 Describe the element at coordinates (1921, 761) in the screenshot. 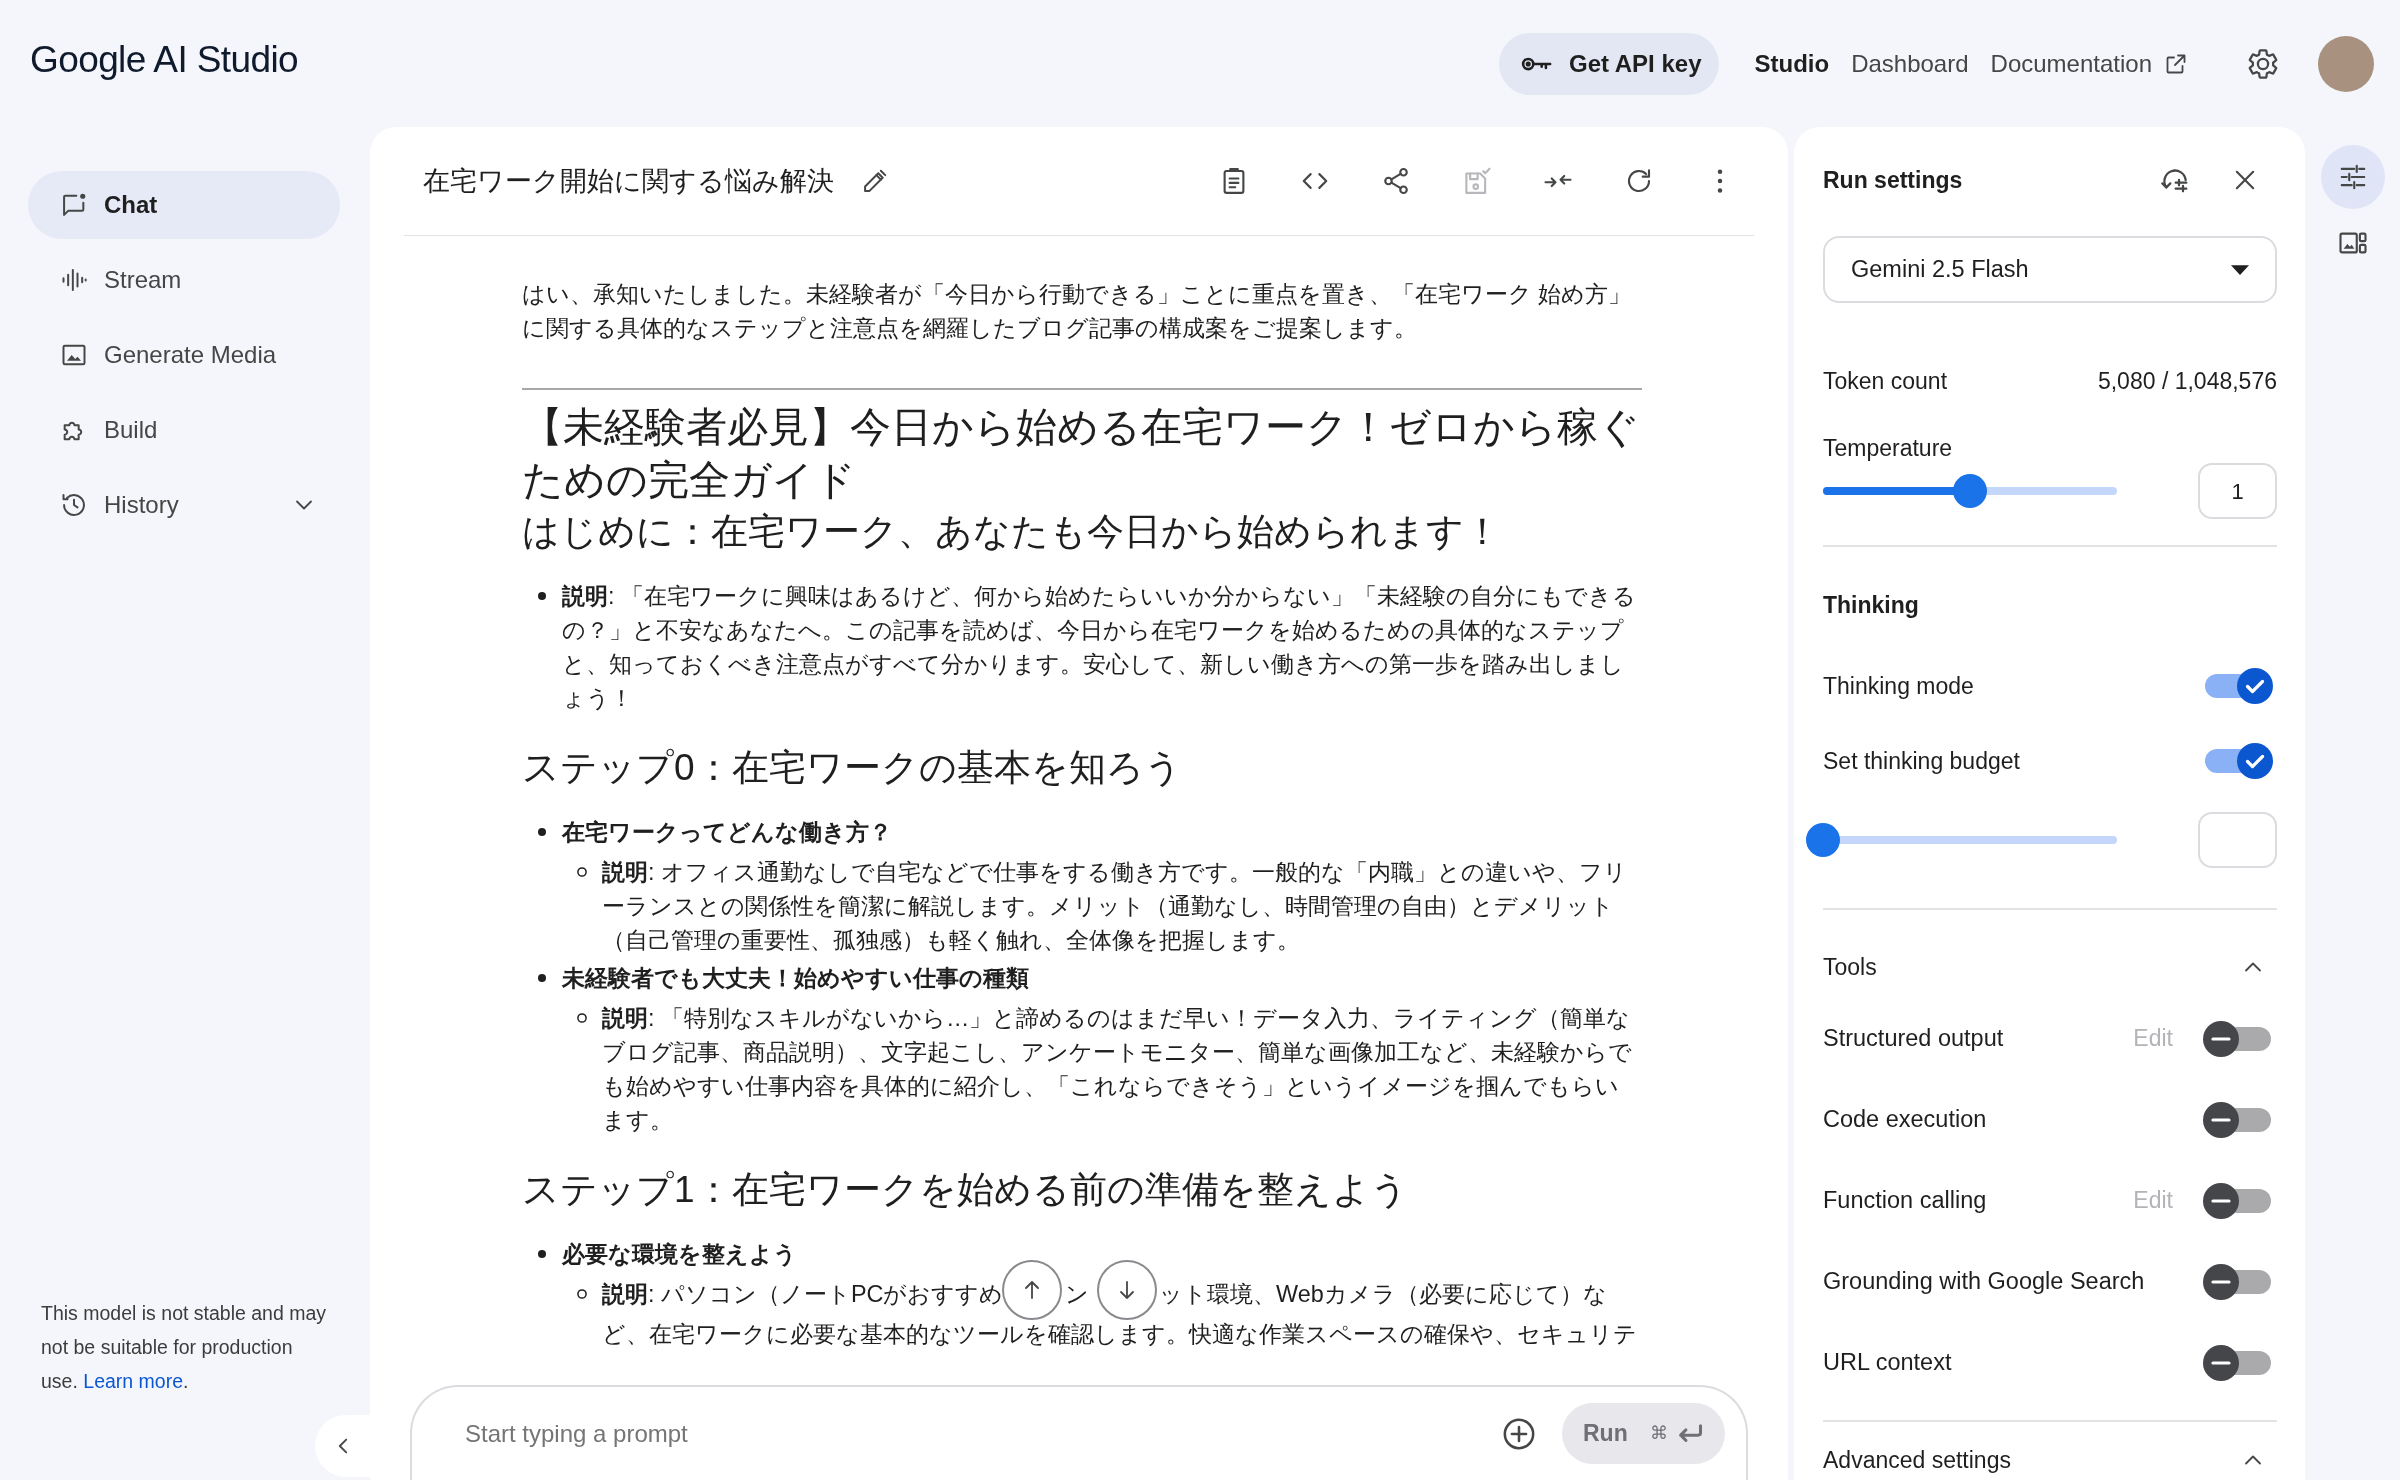

I see `setting-label: Set thinking budget` at that location.